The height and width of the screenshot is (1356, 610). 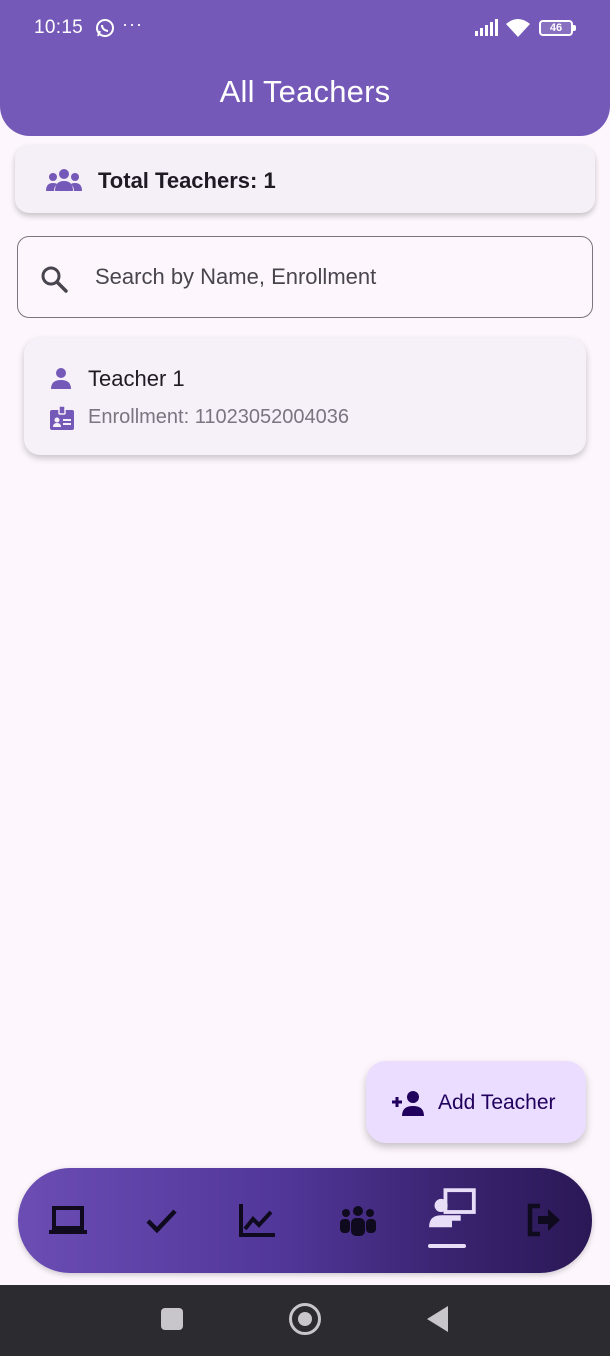 What do you see at coordinates (105, 28) in the screenshot?
I see `whatsapp-icon` at bounding box center [105, 28].